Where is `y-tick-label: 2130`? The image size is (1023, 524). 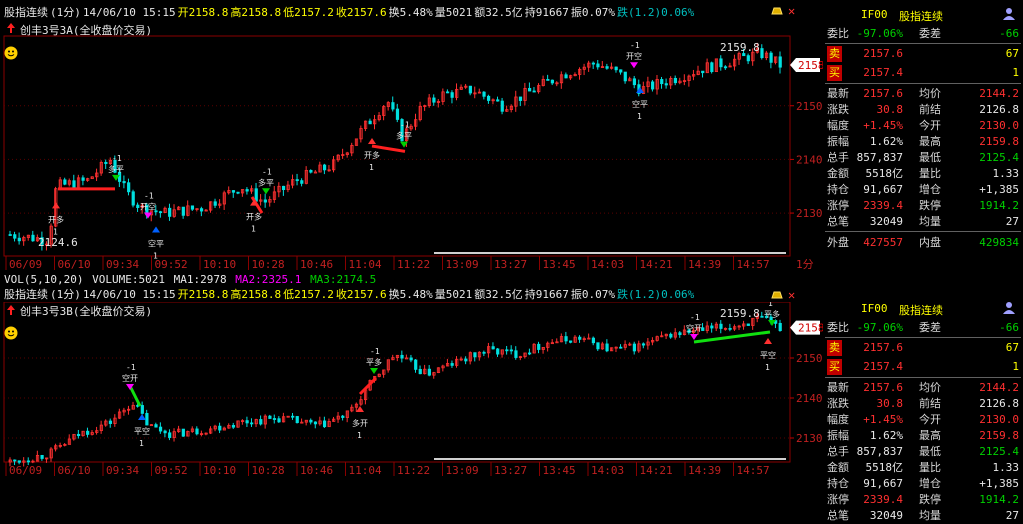
y-tick-label: 2130 is located at coordinates (809, 213).